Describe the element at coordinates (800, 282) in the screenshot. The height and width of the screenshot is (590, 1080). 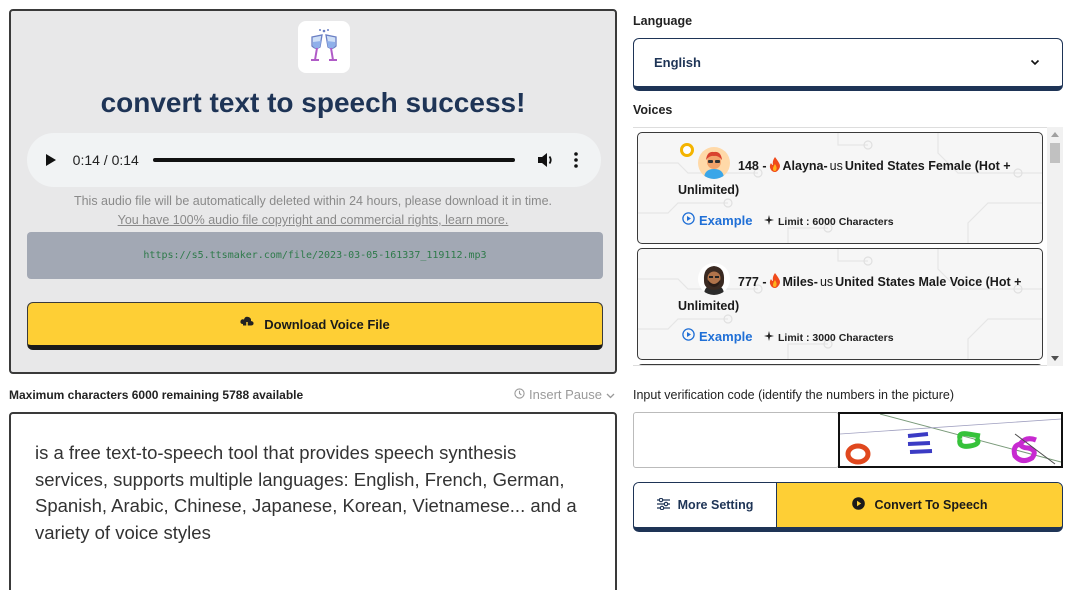
I see `voice-name: Miles-` at that location.